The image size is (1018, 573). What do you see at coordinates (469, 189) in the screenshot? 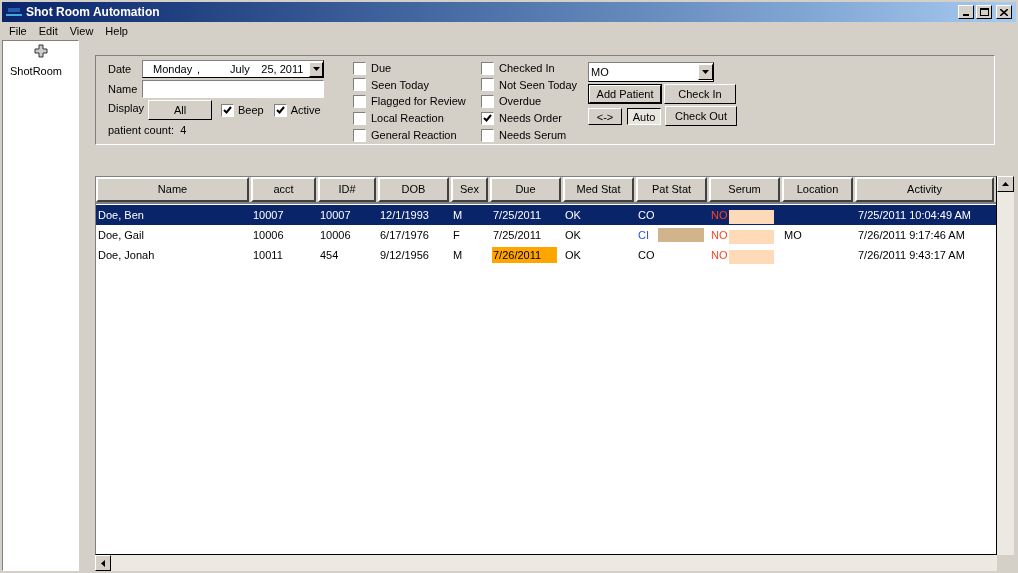
I see `column-header: Sex` at bounding box center [469, 189].